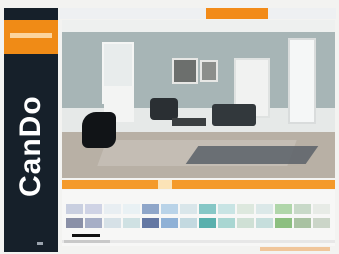  Describe the element at coordinates (40, 243) in the screenshot. I see `rail-indicator` at that location.